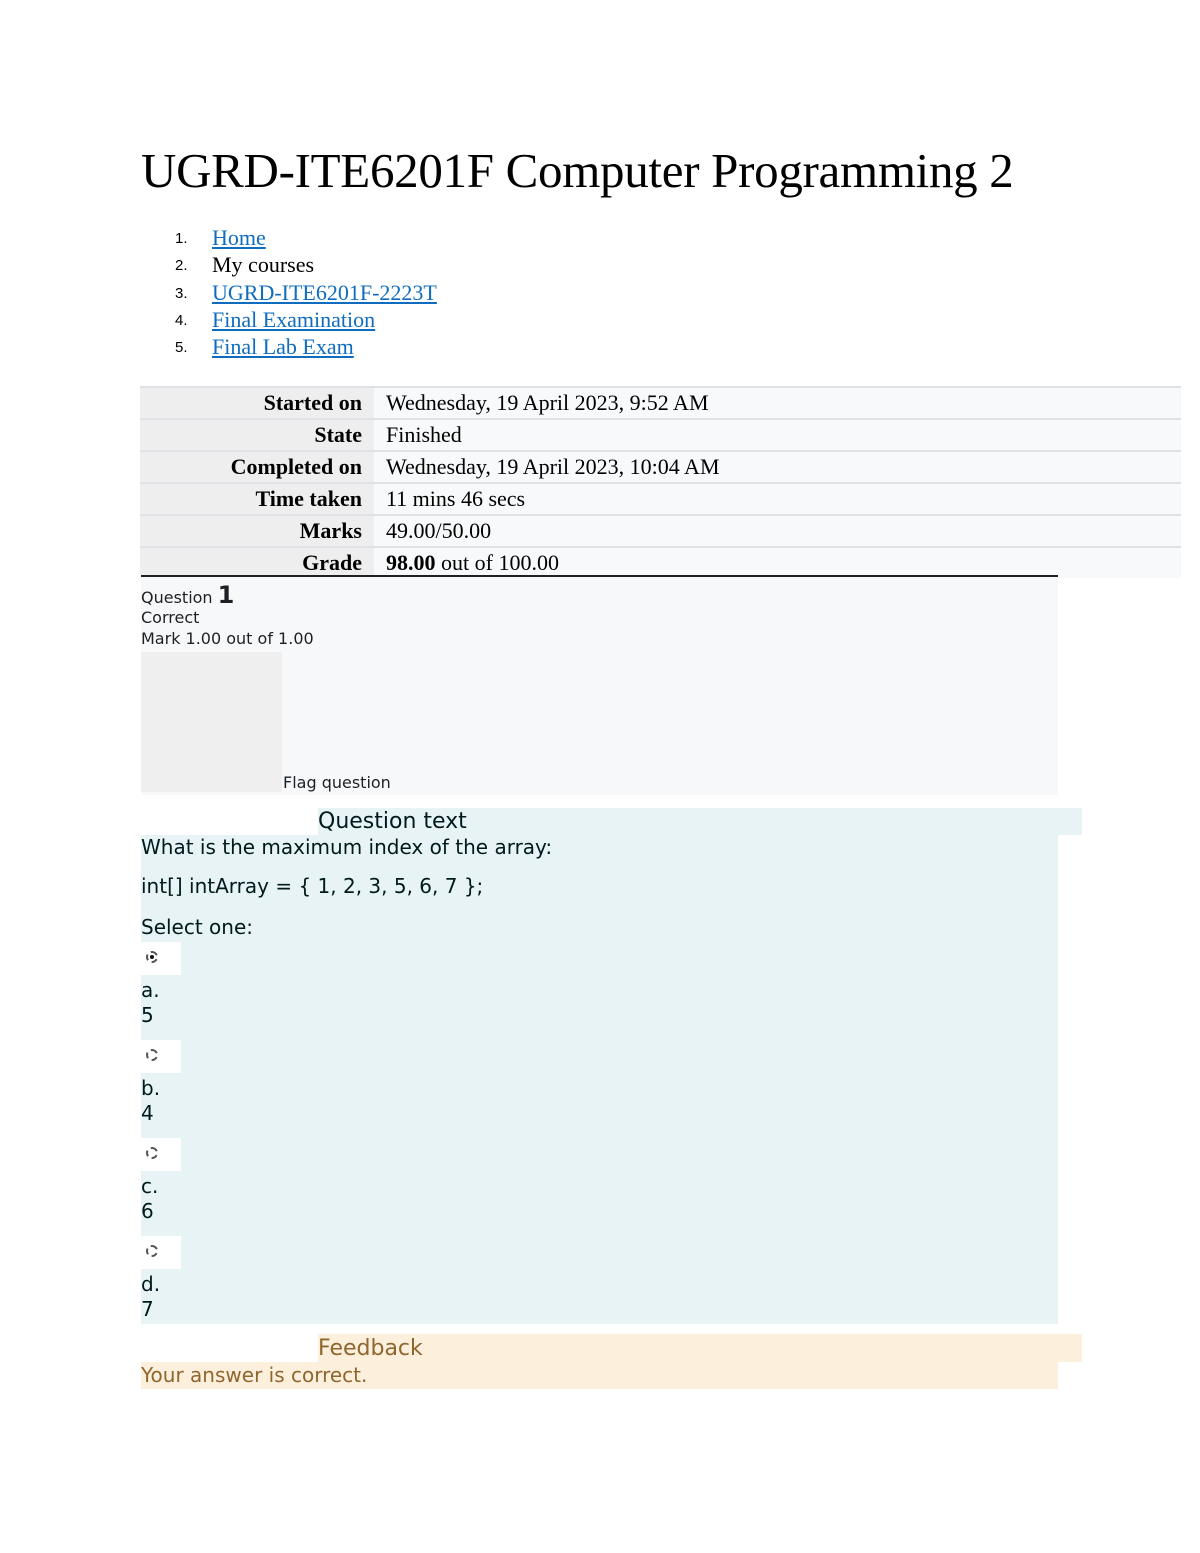 The height and width of the screenshot is (1553, 1200). I want to click on question-number-value: 1, so click(226, 595).